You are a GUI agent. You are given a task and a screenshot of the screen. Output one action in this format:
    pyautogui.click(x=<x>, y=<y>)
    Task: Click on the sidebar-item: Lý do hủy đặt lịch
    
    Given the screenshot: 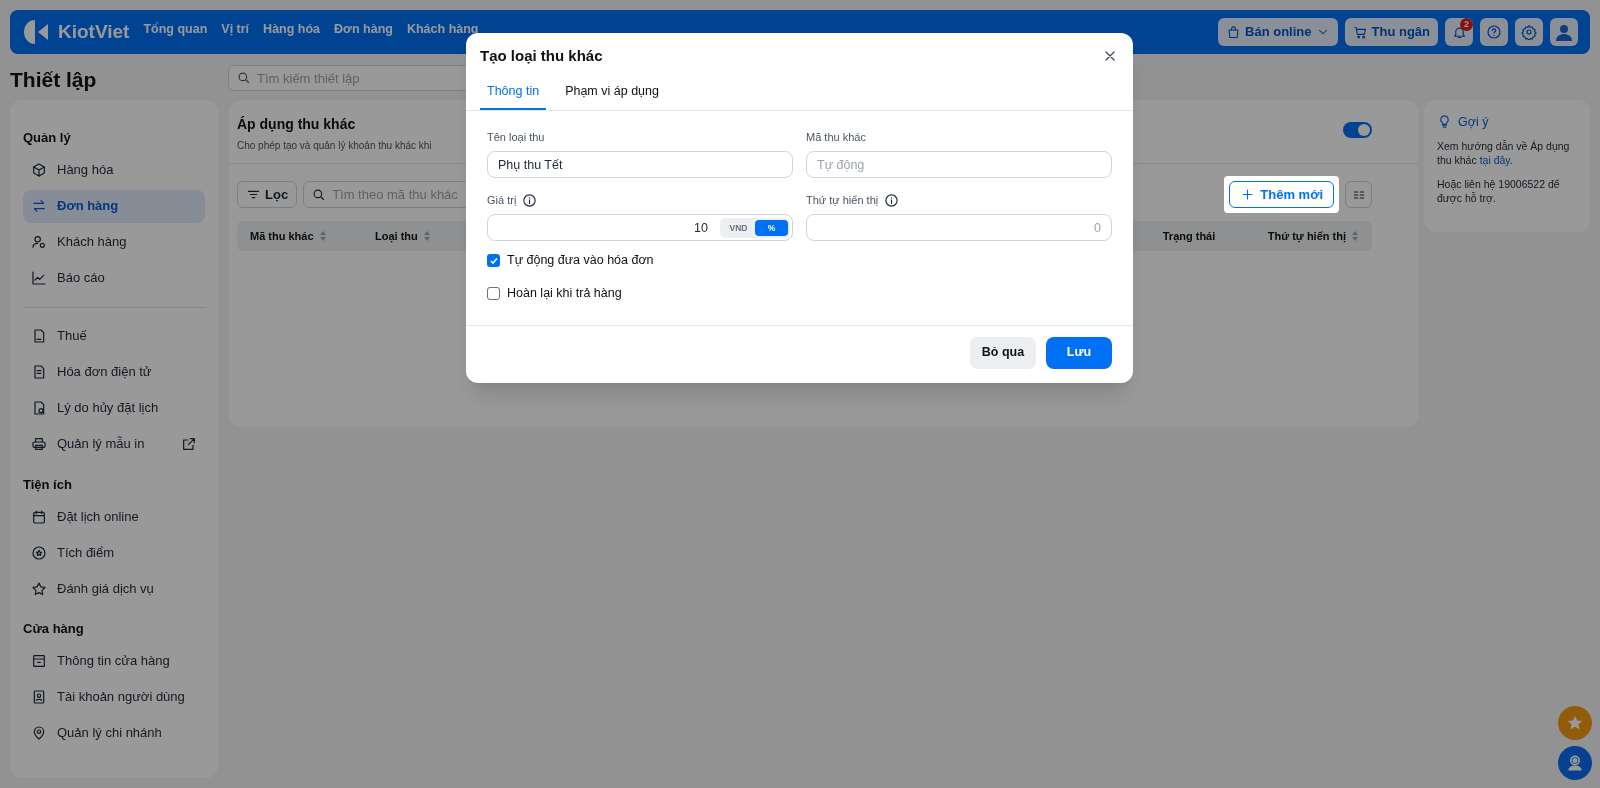 What is the action you would take?
    pyautogui.click(x=114, y=408)
    